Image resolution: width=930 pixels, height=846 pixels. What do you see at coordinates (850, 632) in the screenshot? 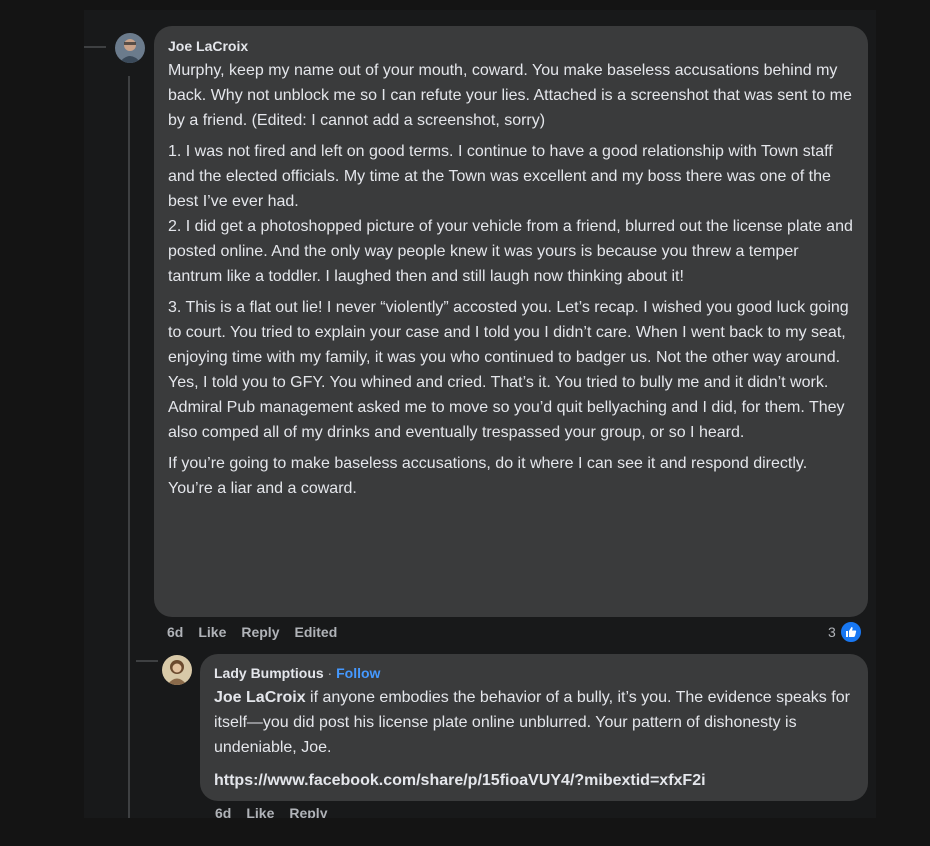
I see `thumbs-up-icon` at bounding box center [850, 632].